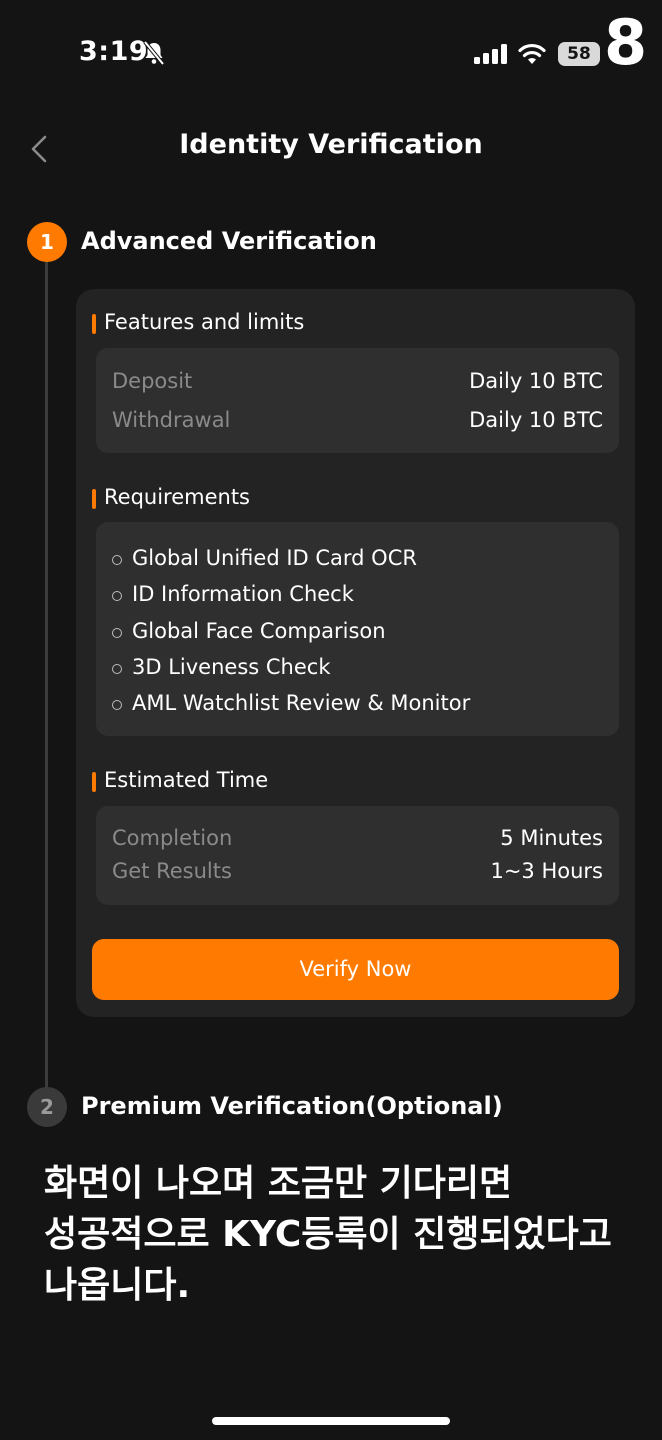 Image resolution: width=662 pixels, height=1440 pixels. Describe the element at coordinates (152, 381) in the screenshot. I see `deposit-label: Deposit` at that location.